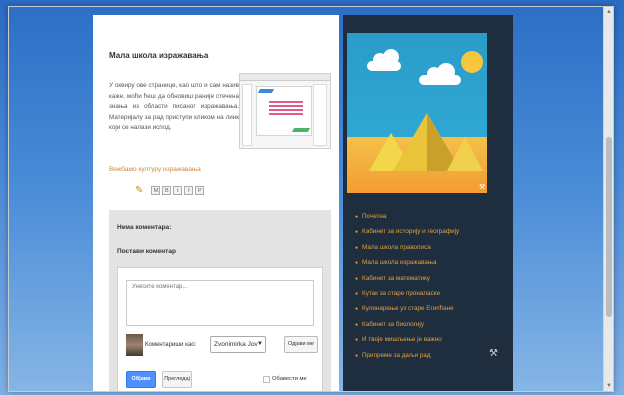 The height and width of the screenshot is (395, 624). Describe the element at coordinates (609, 227) in the screenshot. I see `scroll-thumb` at that location.